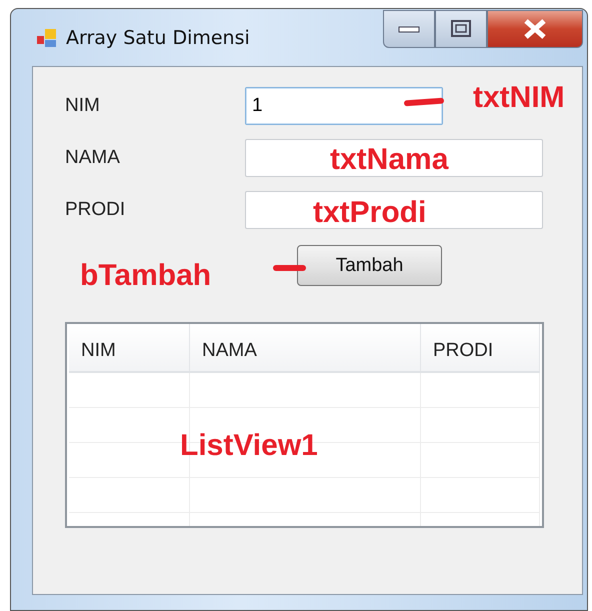 This screenshot has height=611, width=592. Describe the element at coordinates (146, 276) in the screenshot. I see `annotation-label: bTambah` at that location.